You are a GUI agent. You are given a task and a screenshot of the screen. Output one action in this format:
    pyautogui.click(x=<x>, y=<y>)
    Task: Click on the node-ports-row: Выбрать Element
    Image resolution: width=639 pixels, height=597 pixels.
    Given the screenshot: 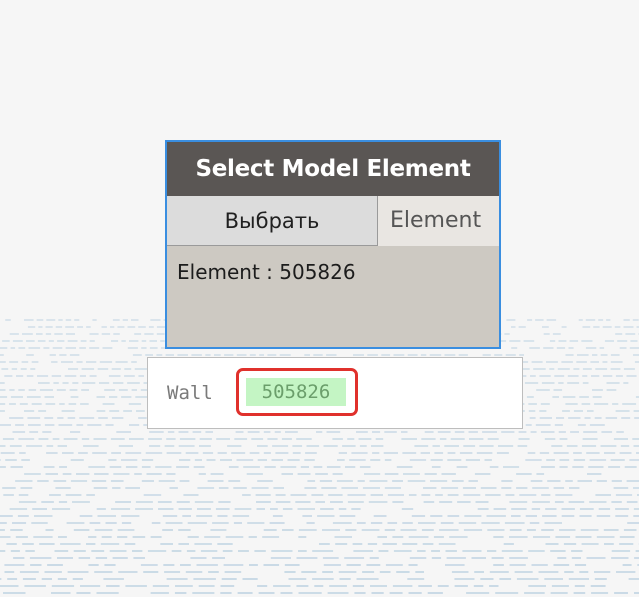 What is the action you would take?
    pyautogui.click(x=333, y=221)
    